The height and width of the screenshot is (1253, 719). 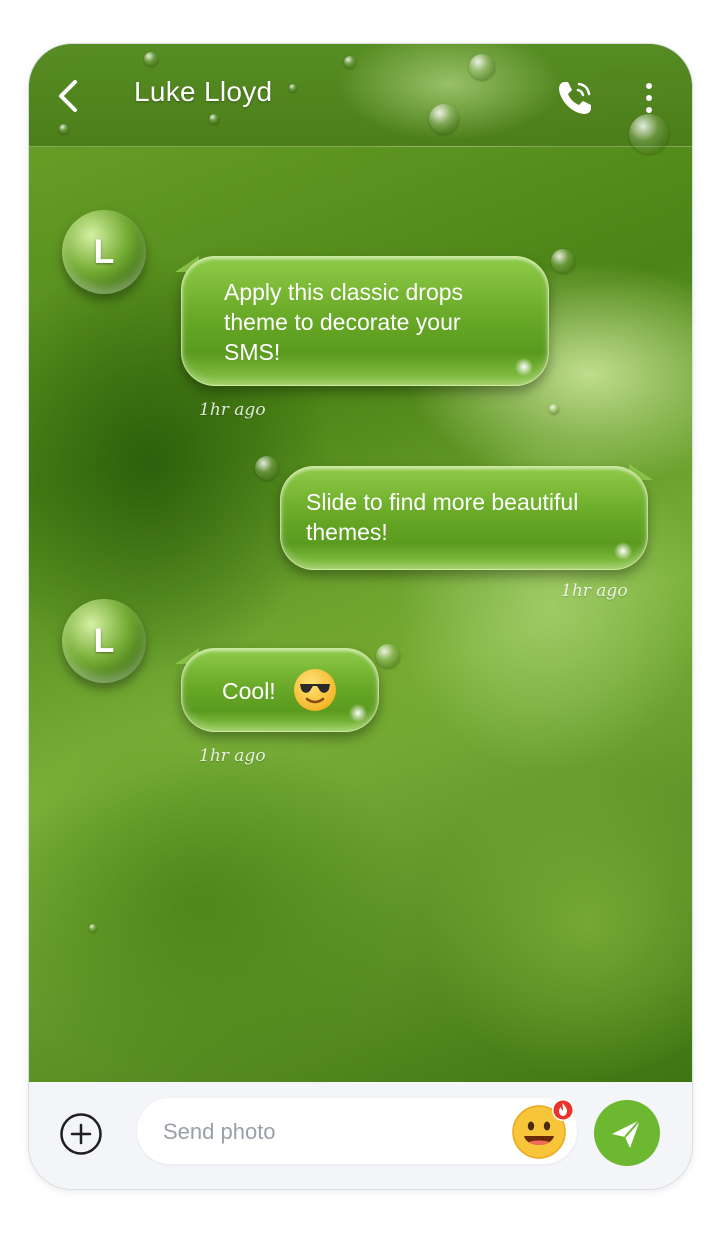 I want to click on message-text: Slide to find more beautiful themes!, so click(x=442, y=517).